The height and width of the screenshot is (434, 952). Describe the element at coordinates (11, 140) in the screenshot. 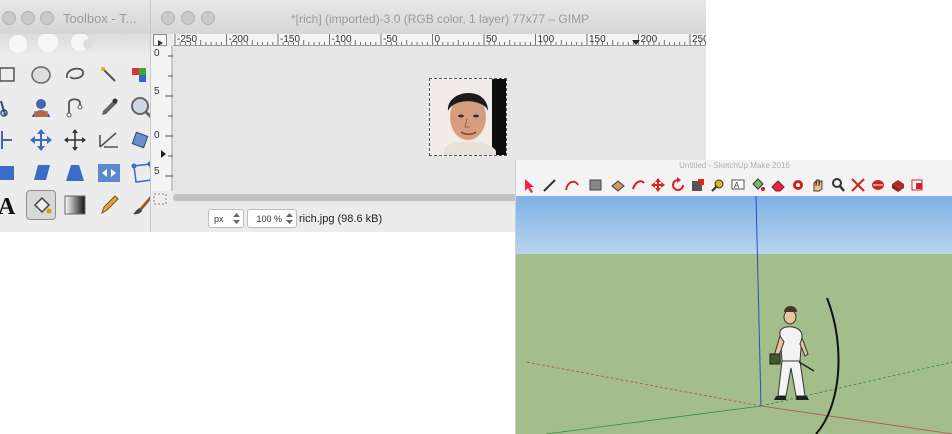

I see `measure-tool-icon` at that location.